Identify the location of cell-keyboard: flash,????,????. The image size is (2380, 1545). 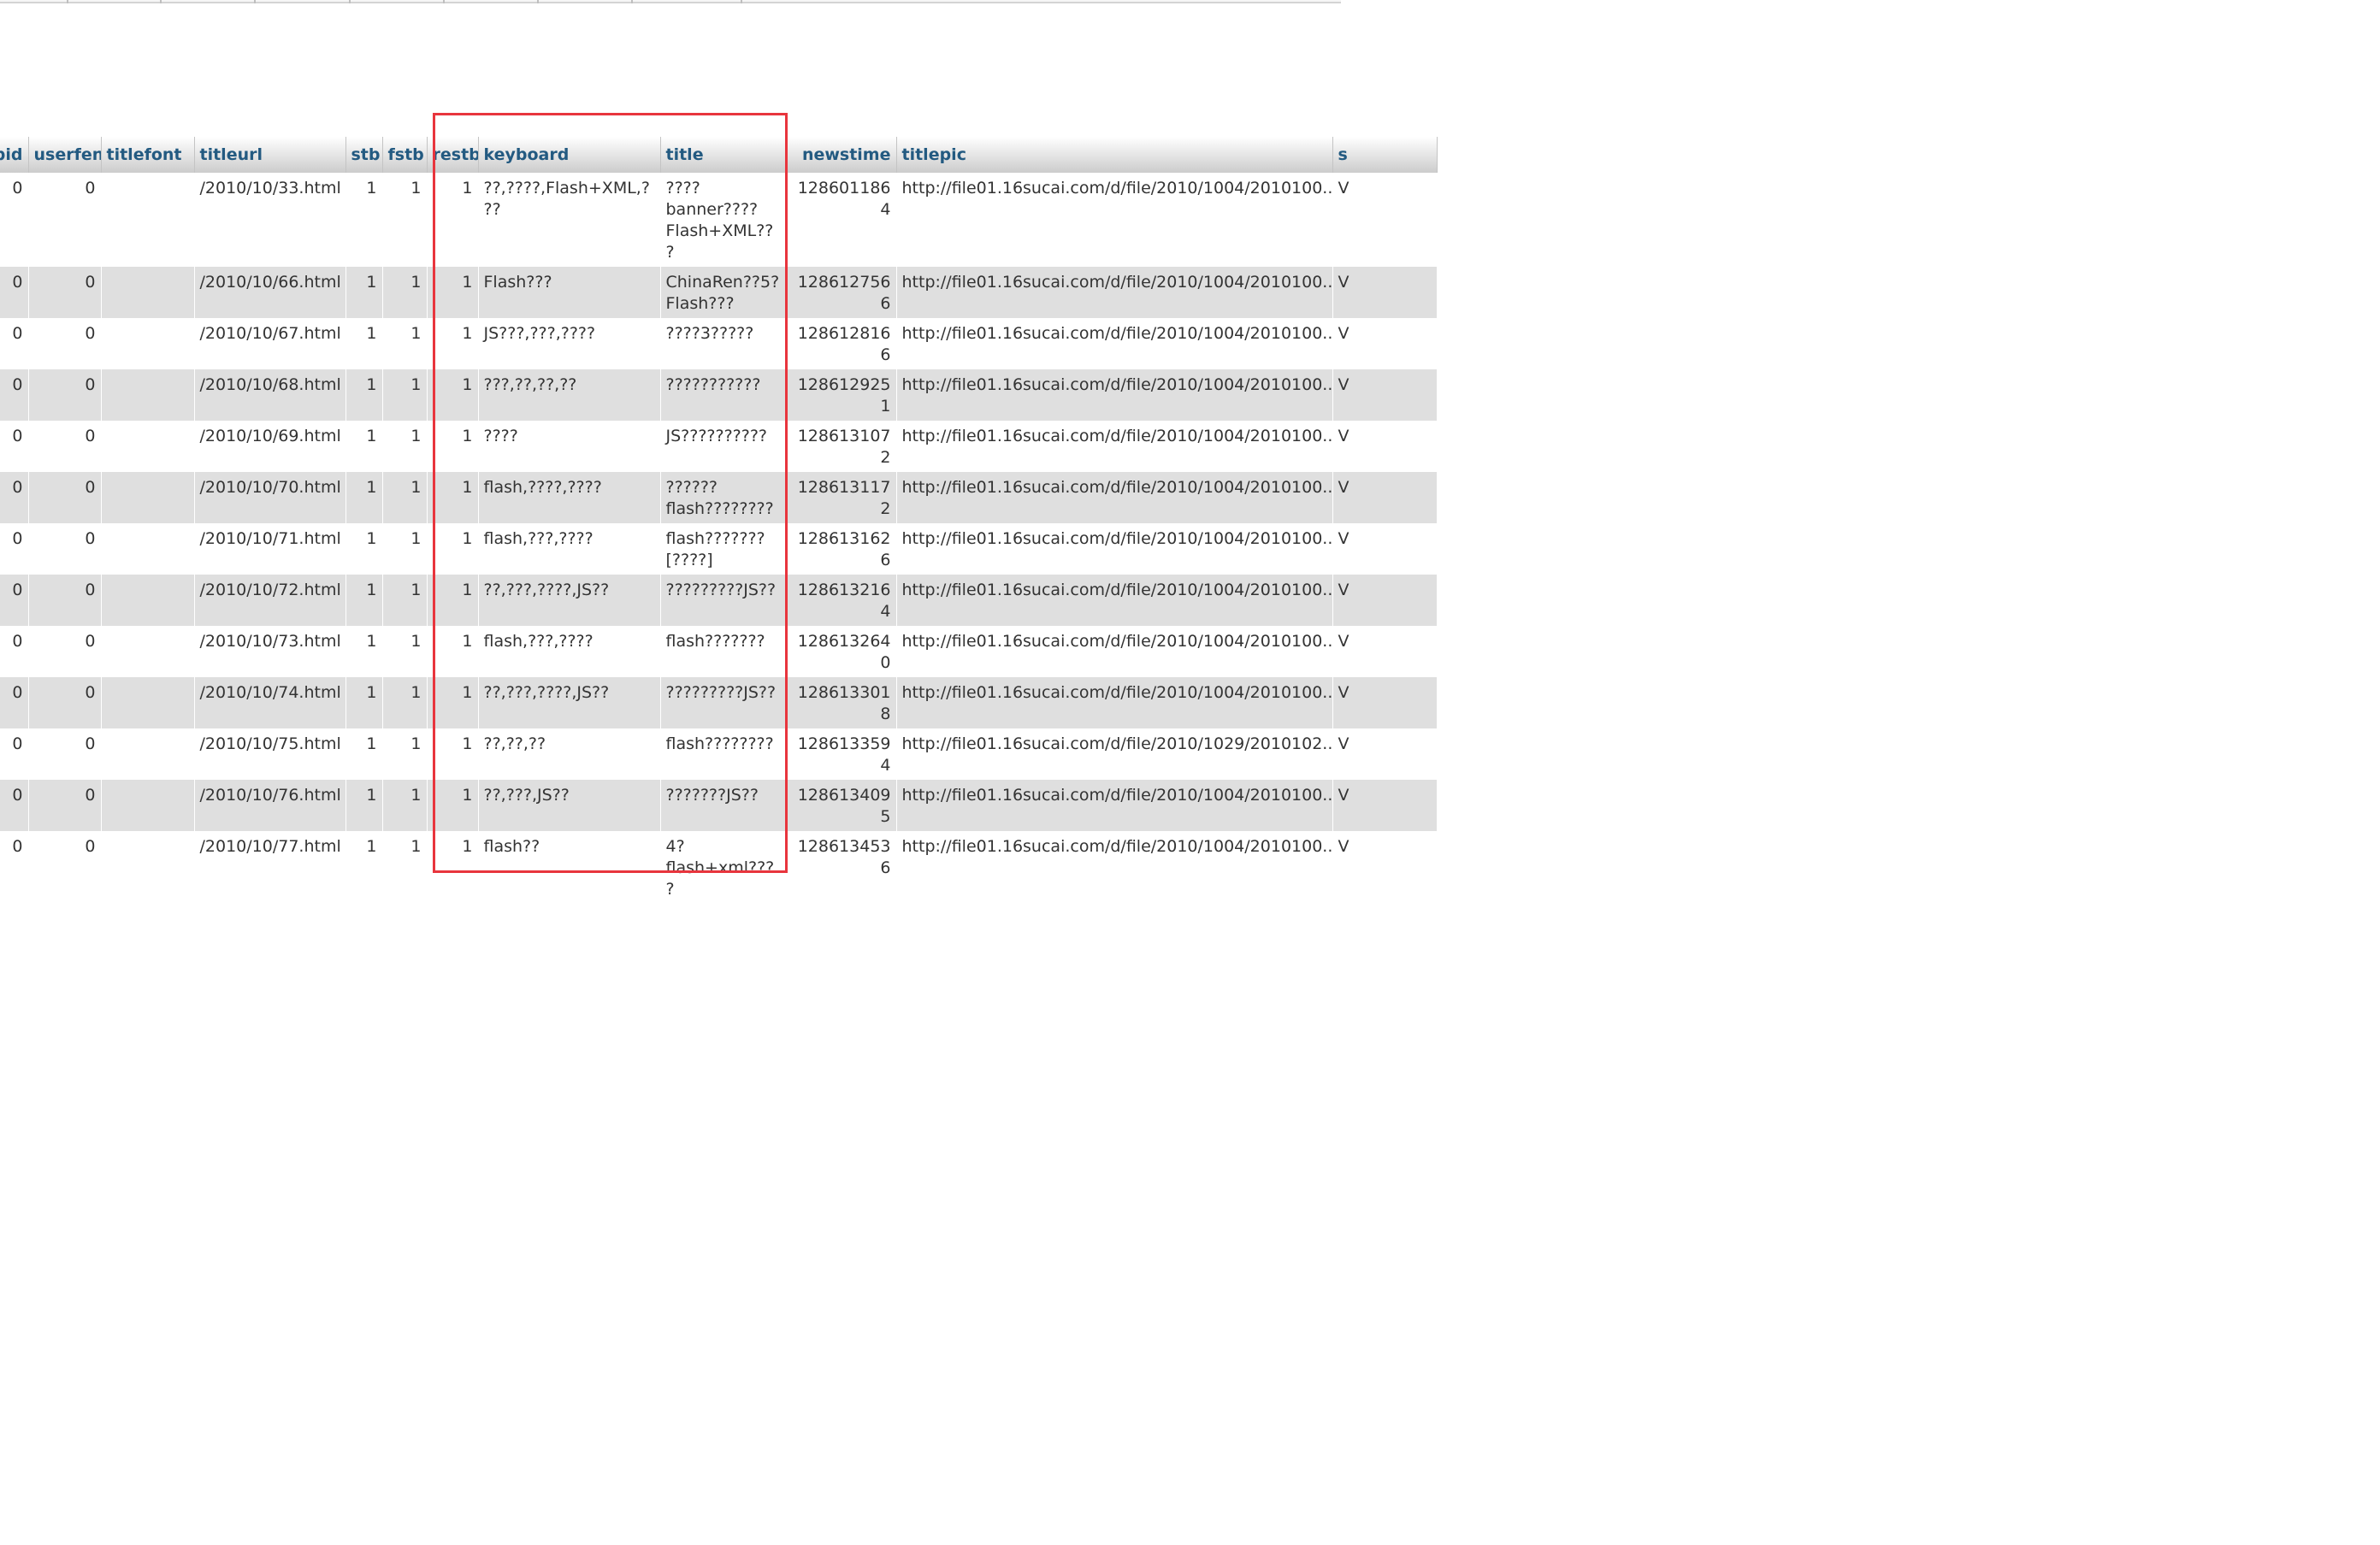
(570, 497).